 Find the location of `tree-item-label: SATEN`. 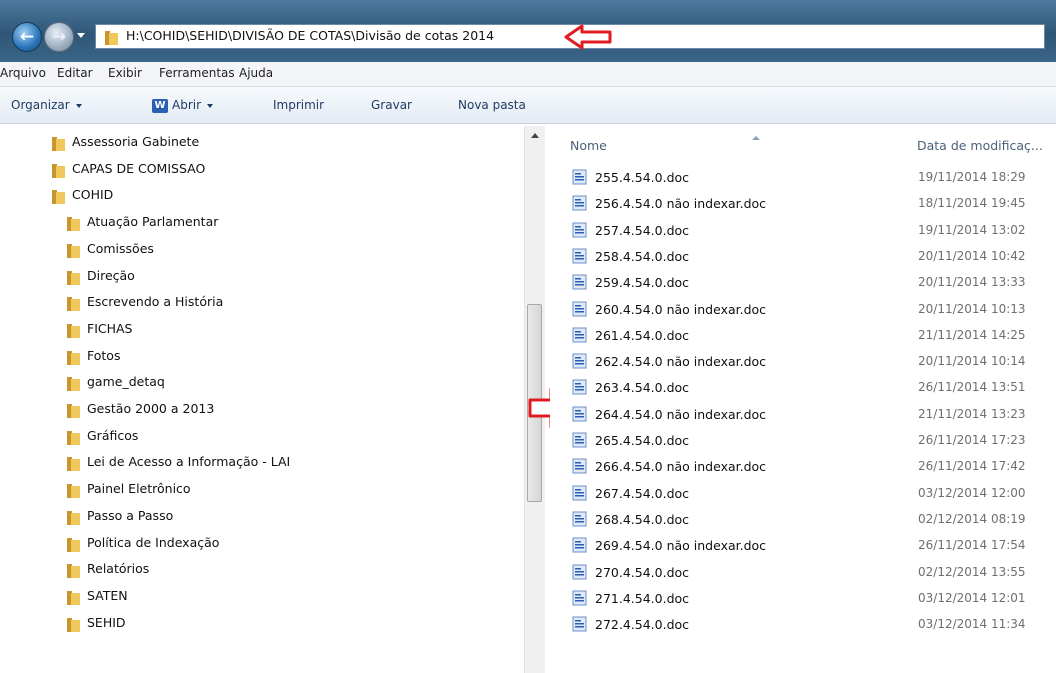

tree-item-label: SATEN is located at coordinates (107, 595).